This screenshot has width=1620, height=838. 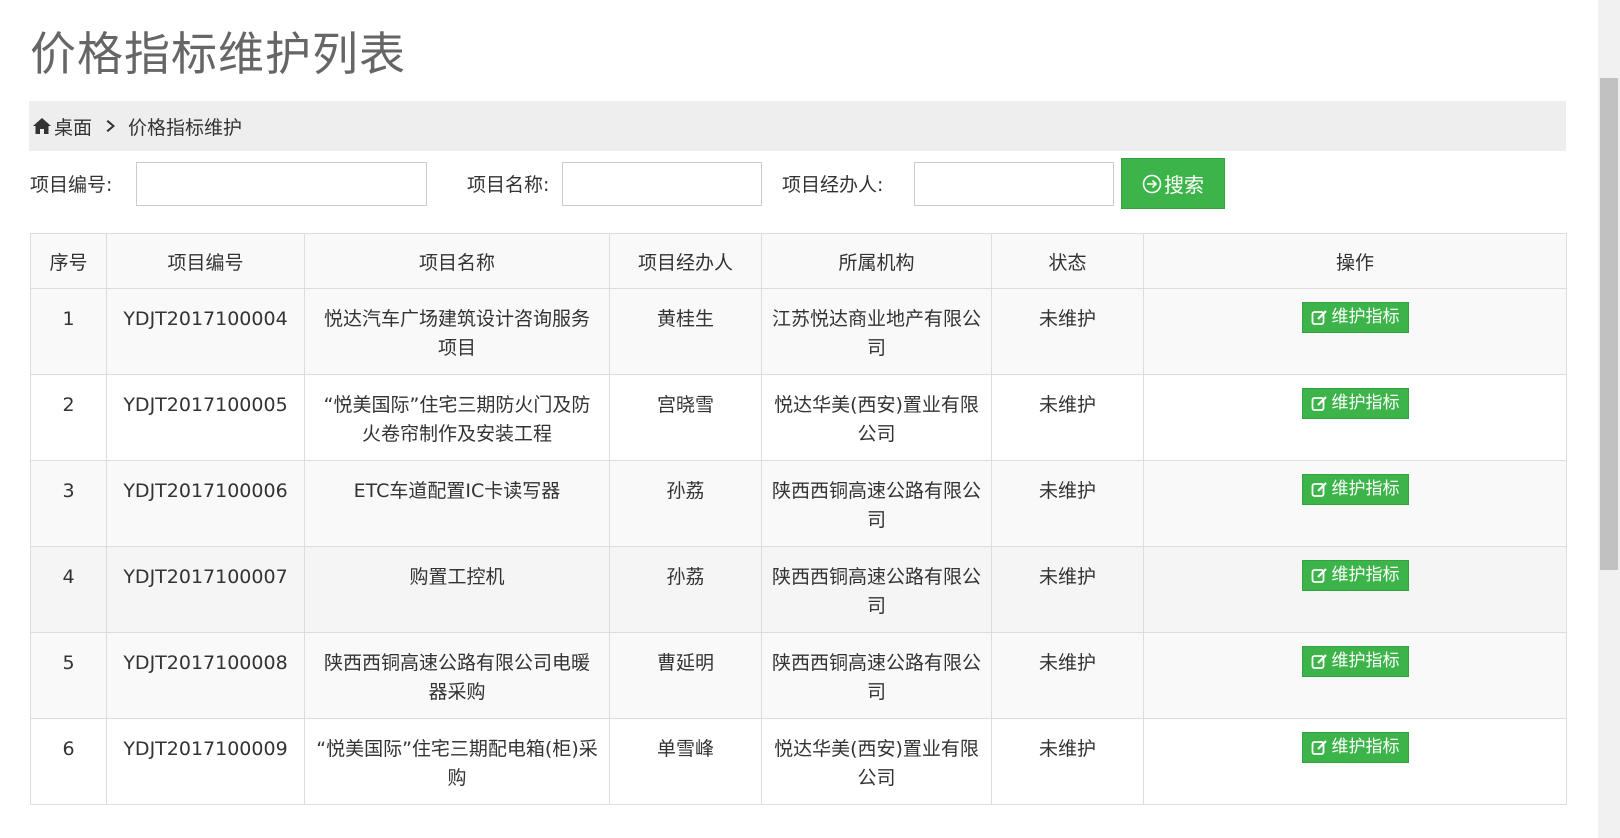 What do you see at coordinates (42, 126) in the screenshot?
I see `home-icon` at bounding box center [42, 126].